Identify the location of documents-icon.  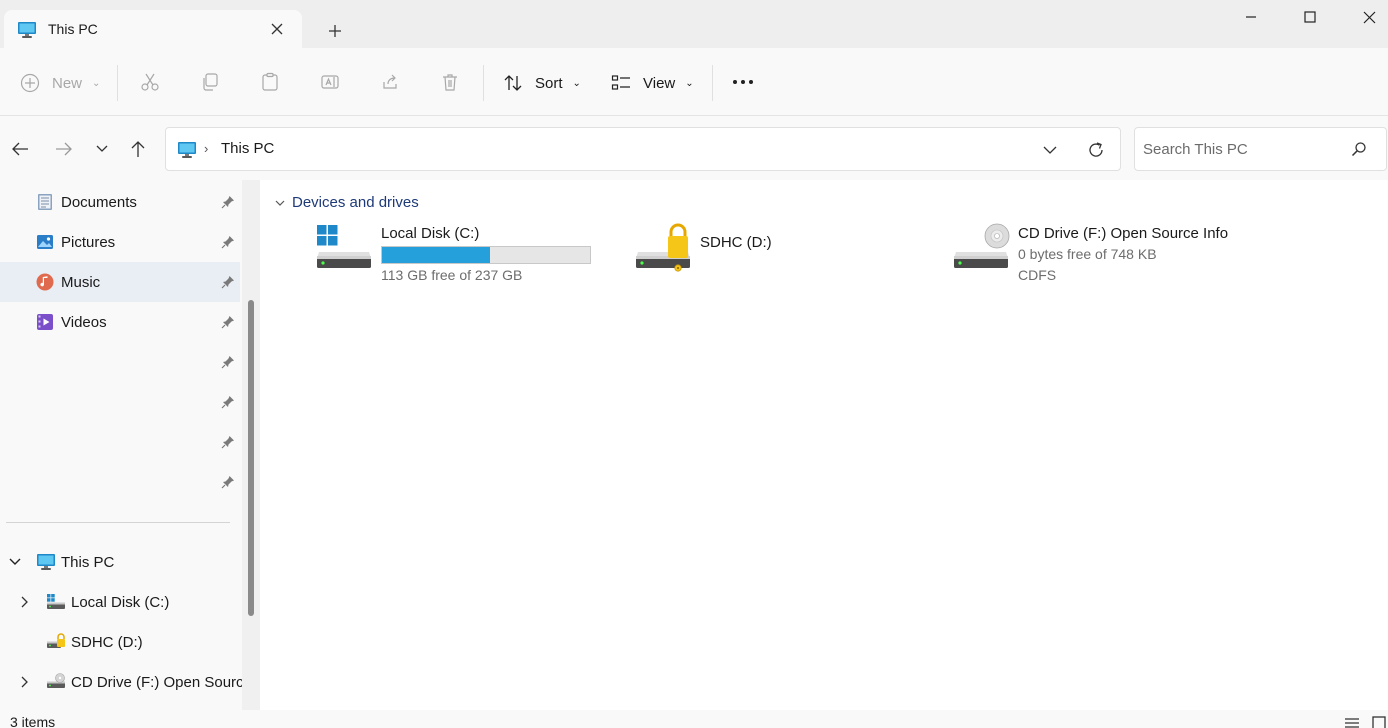
(45, 202).